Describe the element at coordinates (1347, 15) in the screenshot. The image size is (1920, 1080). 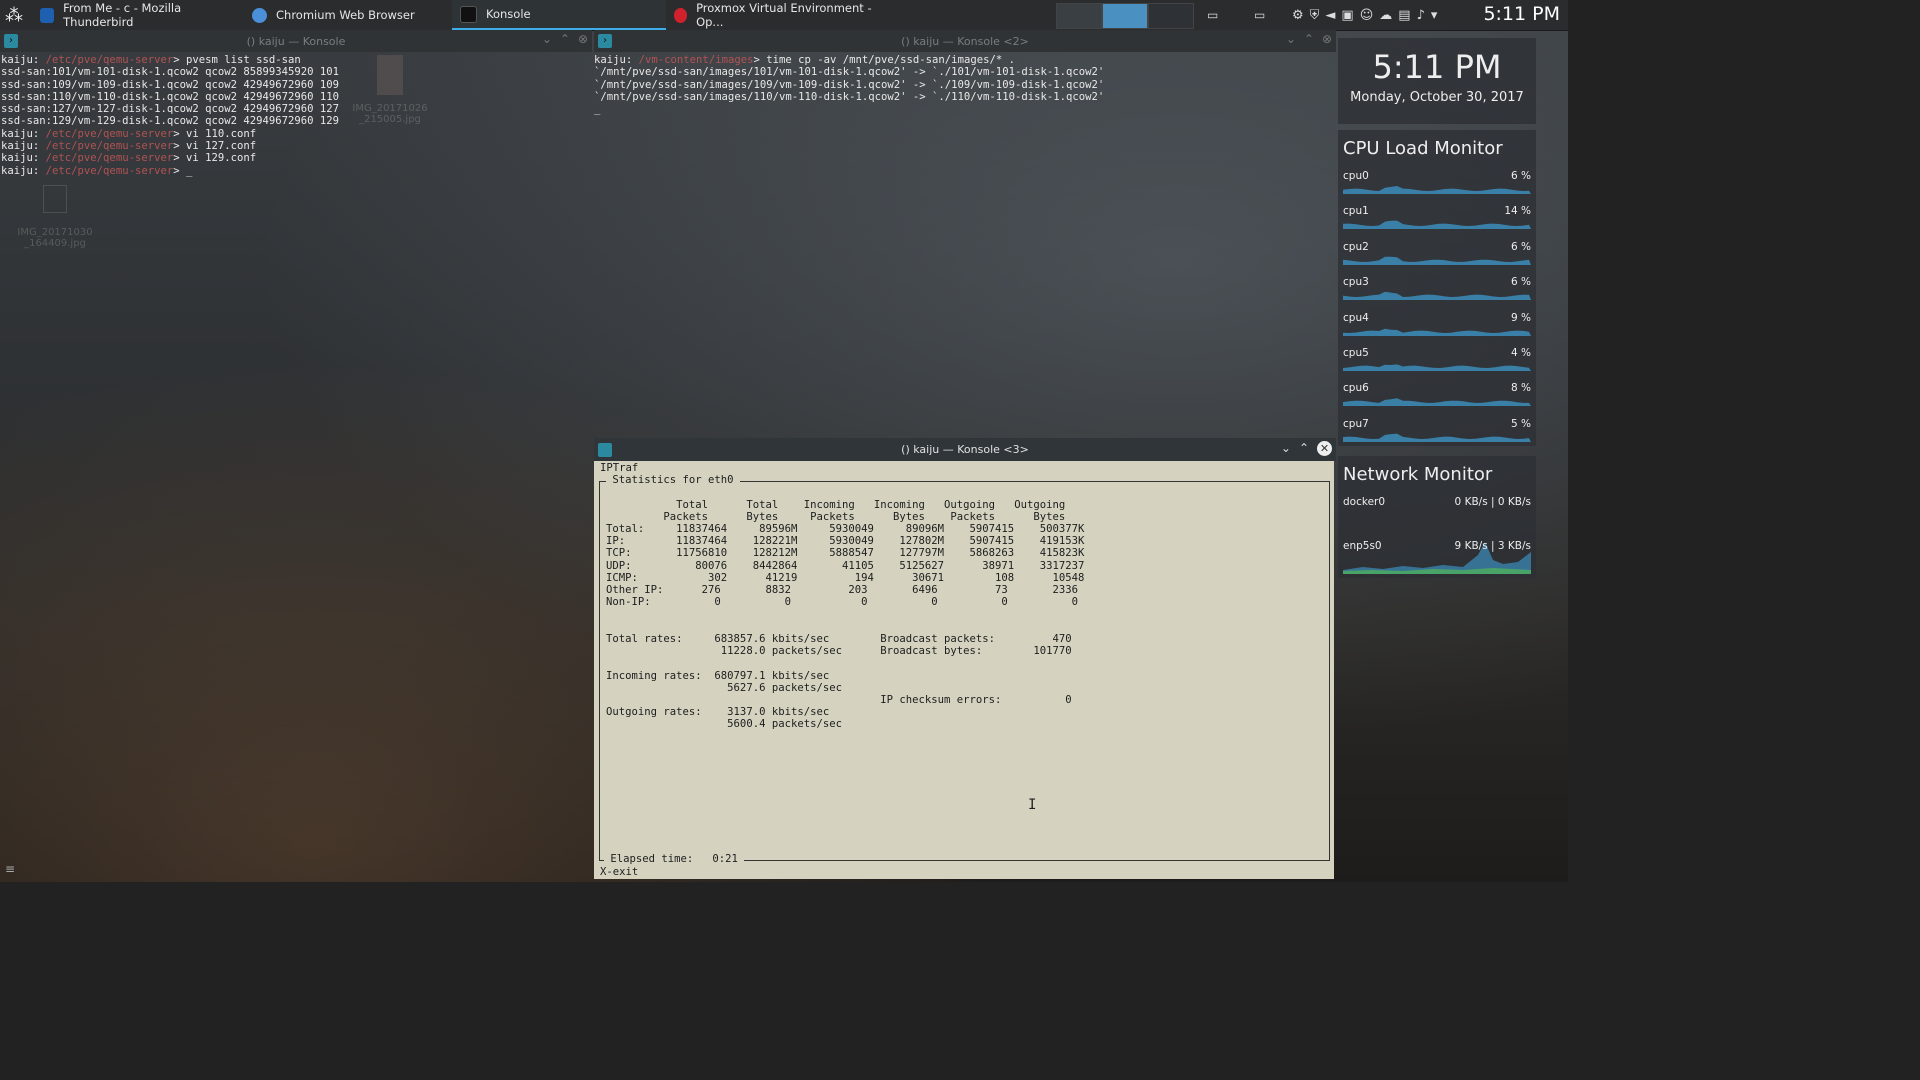
I see `display-icon: ▣` at that location.